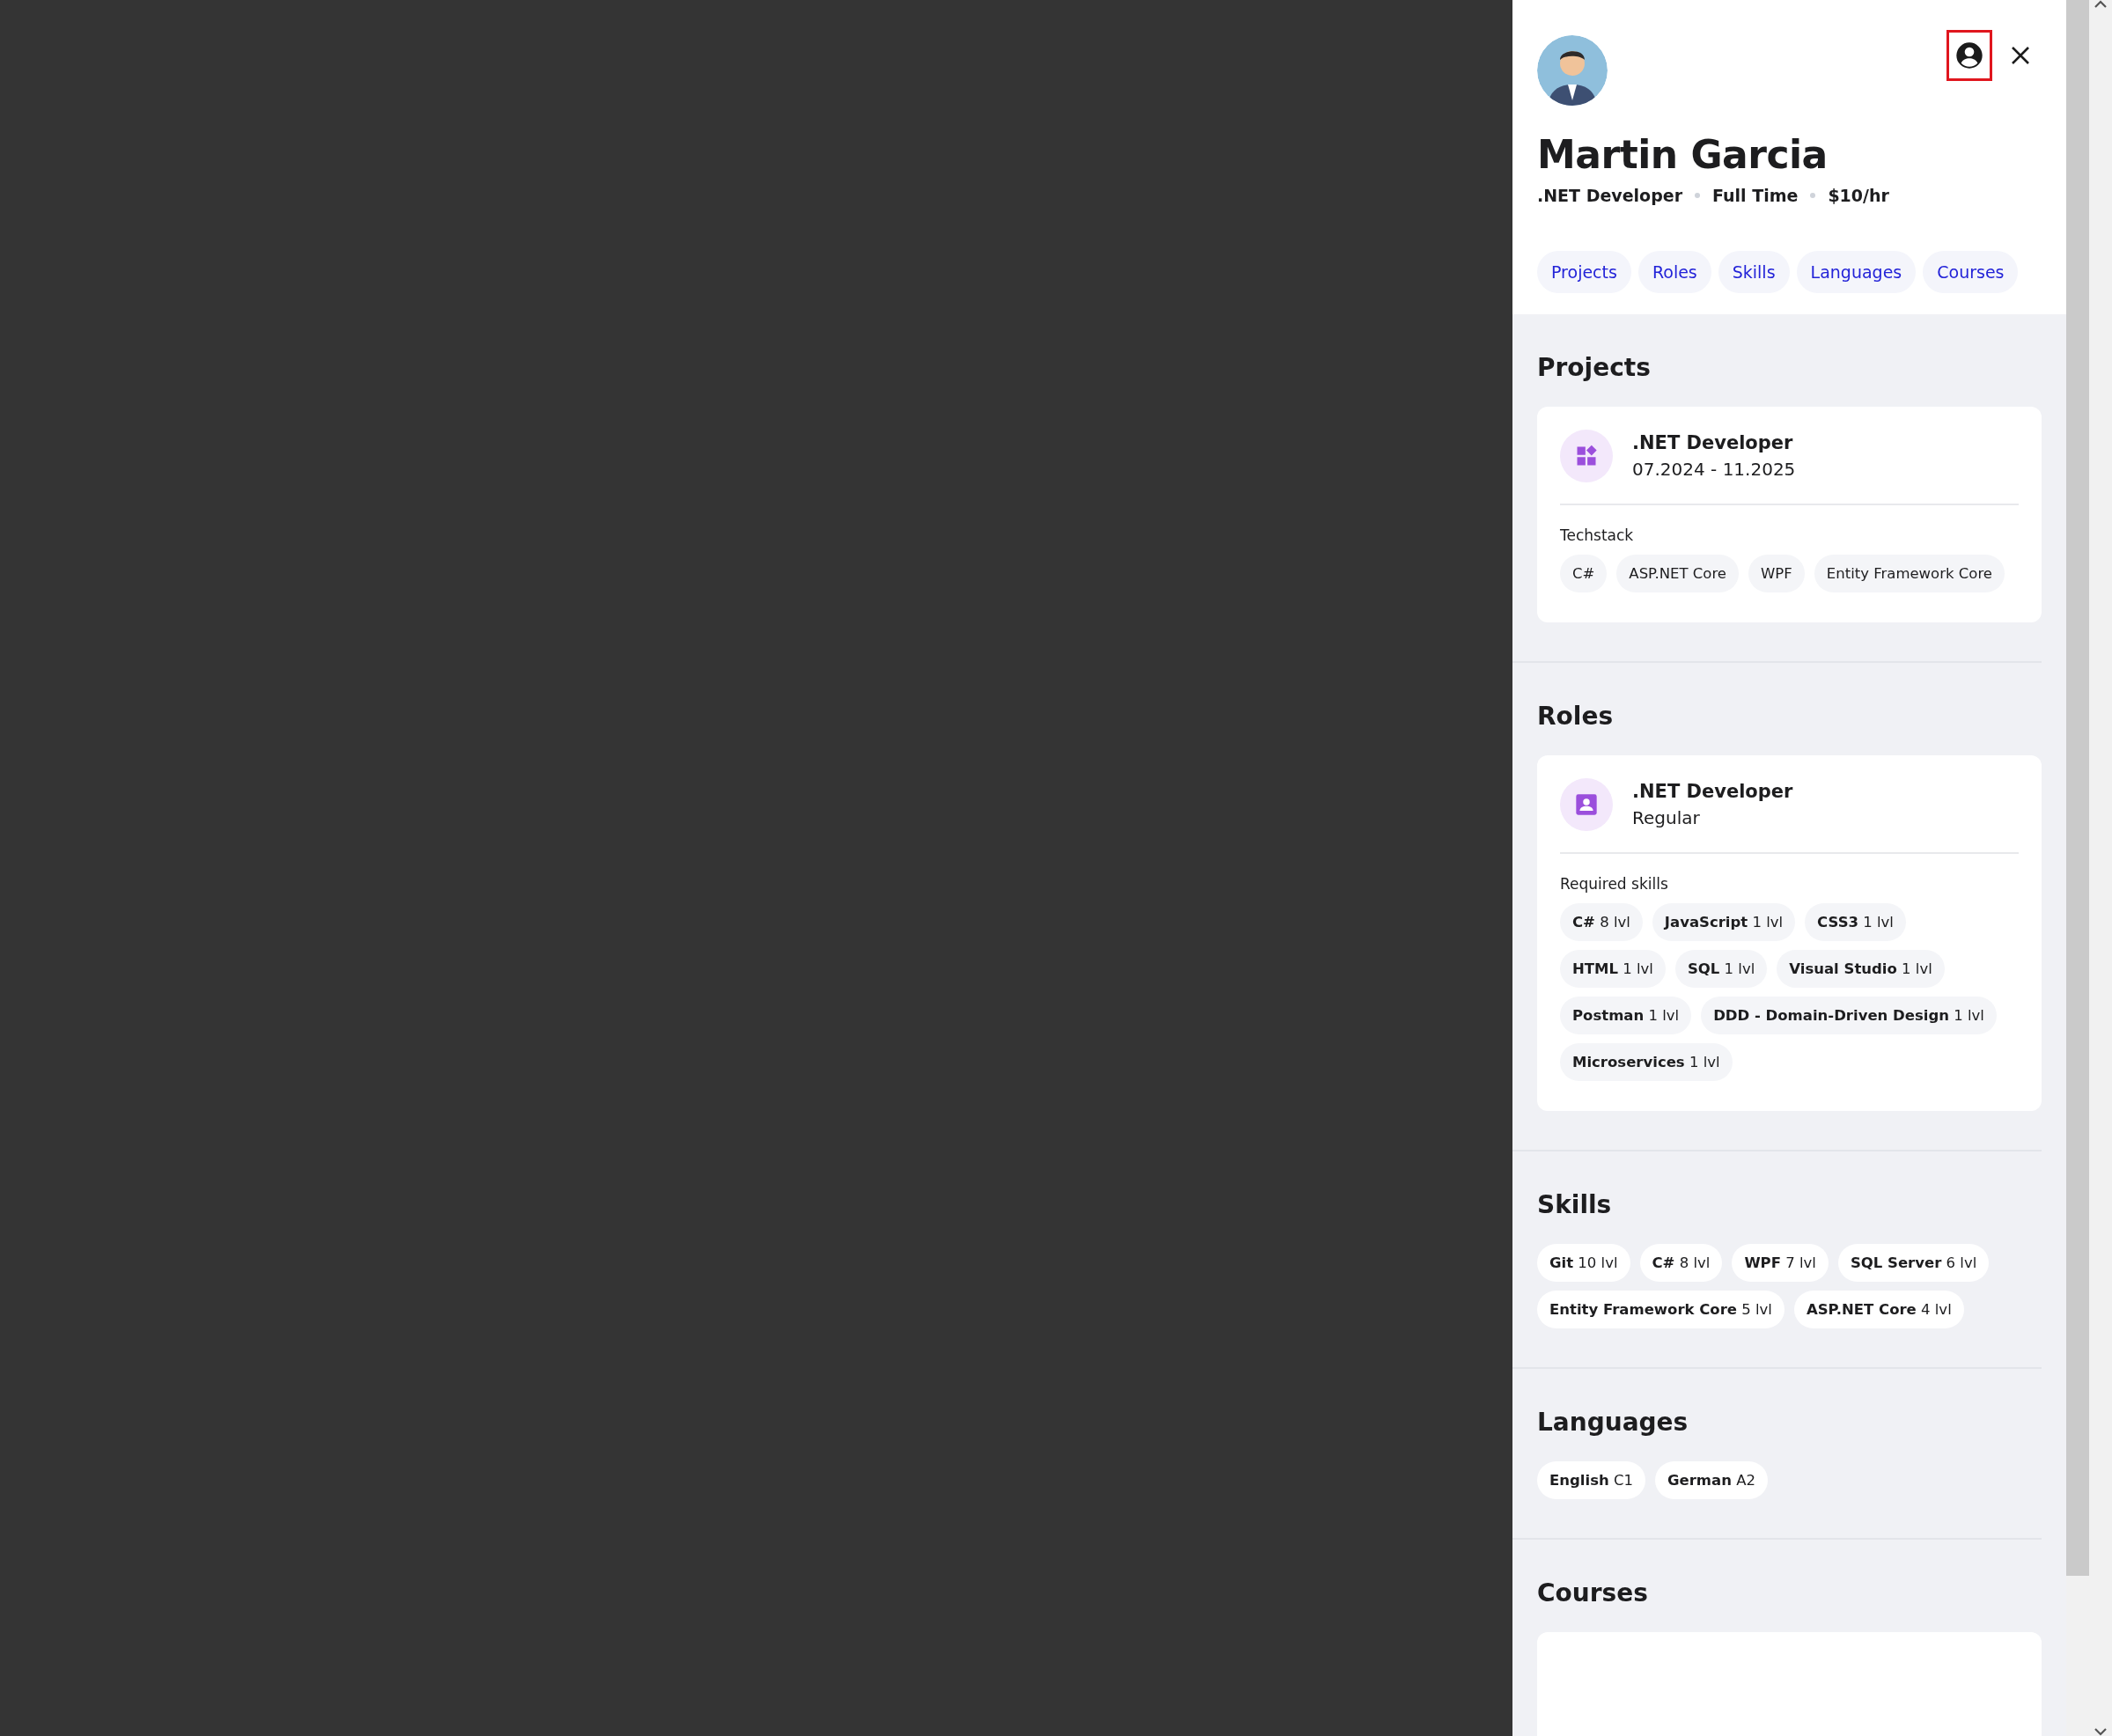 This screenshot has width=2112, height=1736. What do you see at coordinates (1754, 272) in the screenshot?
I see `section-link: Skills` at bounding box center [1754, 272].